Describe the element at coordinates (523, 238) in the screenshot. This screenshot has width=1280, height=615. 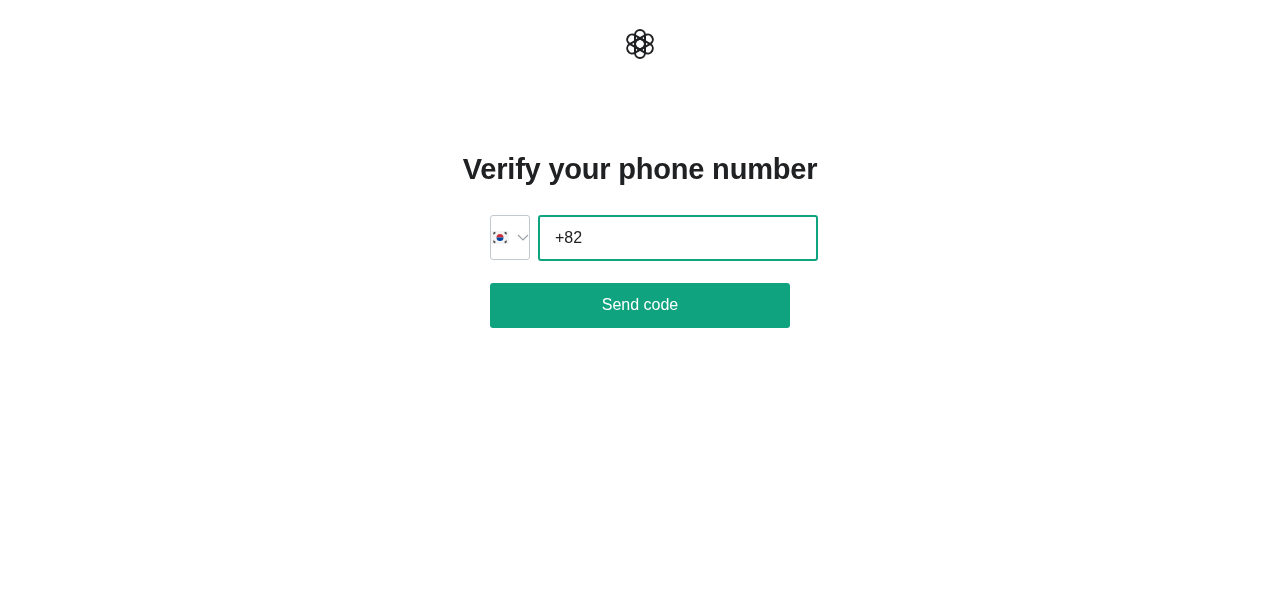
I see `chevron-down-icon` at that location.